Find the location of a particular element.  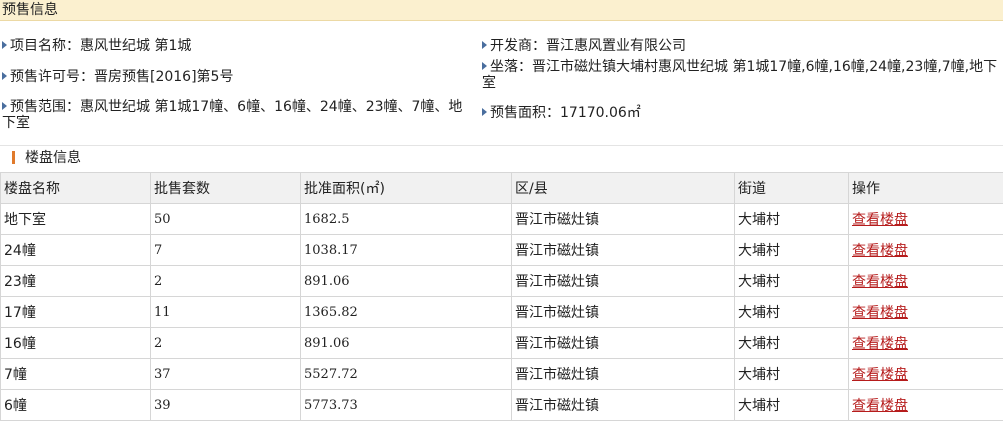

table-row: 17幢 11 1365.82 晋江市磁灶镇 大埔村 查看楼盘 is located at coordinates (501, 312).